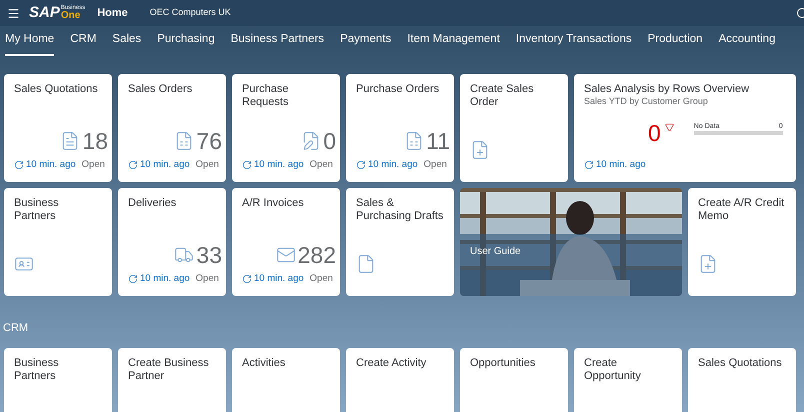 The image size is (804, 412). What do you see at coordinates (58, 128) in the screenshot?
I see `kpi-tile: Sales Quotations 18 10 min. ago Open` at bounding box center [58, 128].